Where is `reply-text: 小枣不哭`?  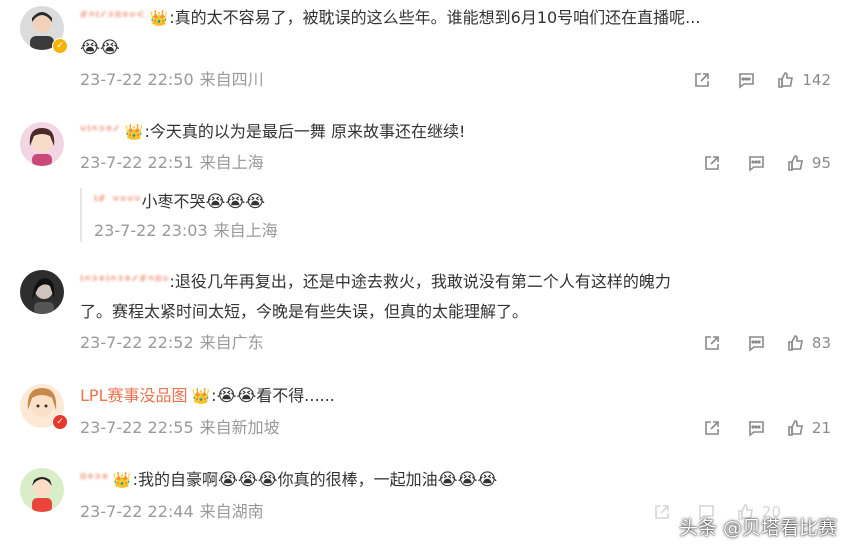 reply-text: 小枣不哭 is located at coordinates (173, 201).